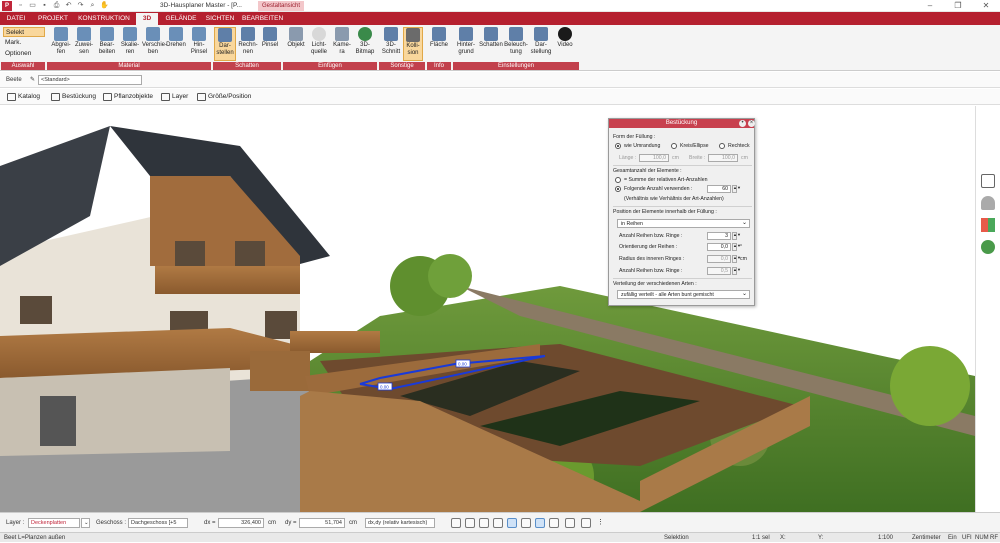 The image size is (1000, 543). What do you see at coordinates (400, 523) in the screenshot?
I see `coordinate-mode-select: dx,dy (relativ kartesisch)` at bounding box center [400, 523].